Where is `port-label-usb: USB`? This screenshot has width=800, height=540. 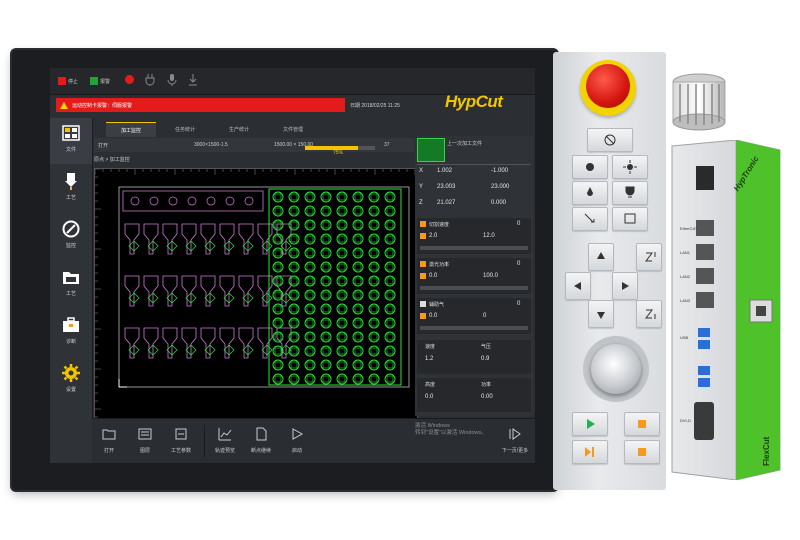 port-label-usb: USB is located at coordinates (684, 337).